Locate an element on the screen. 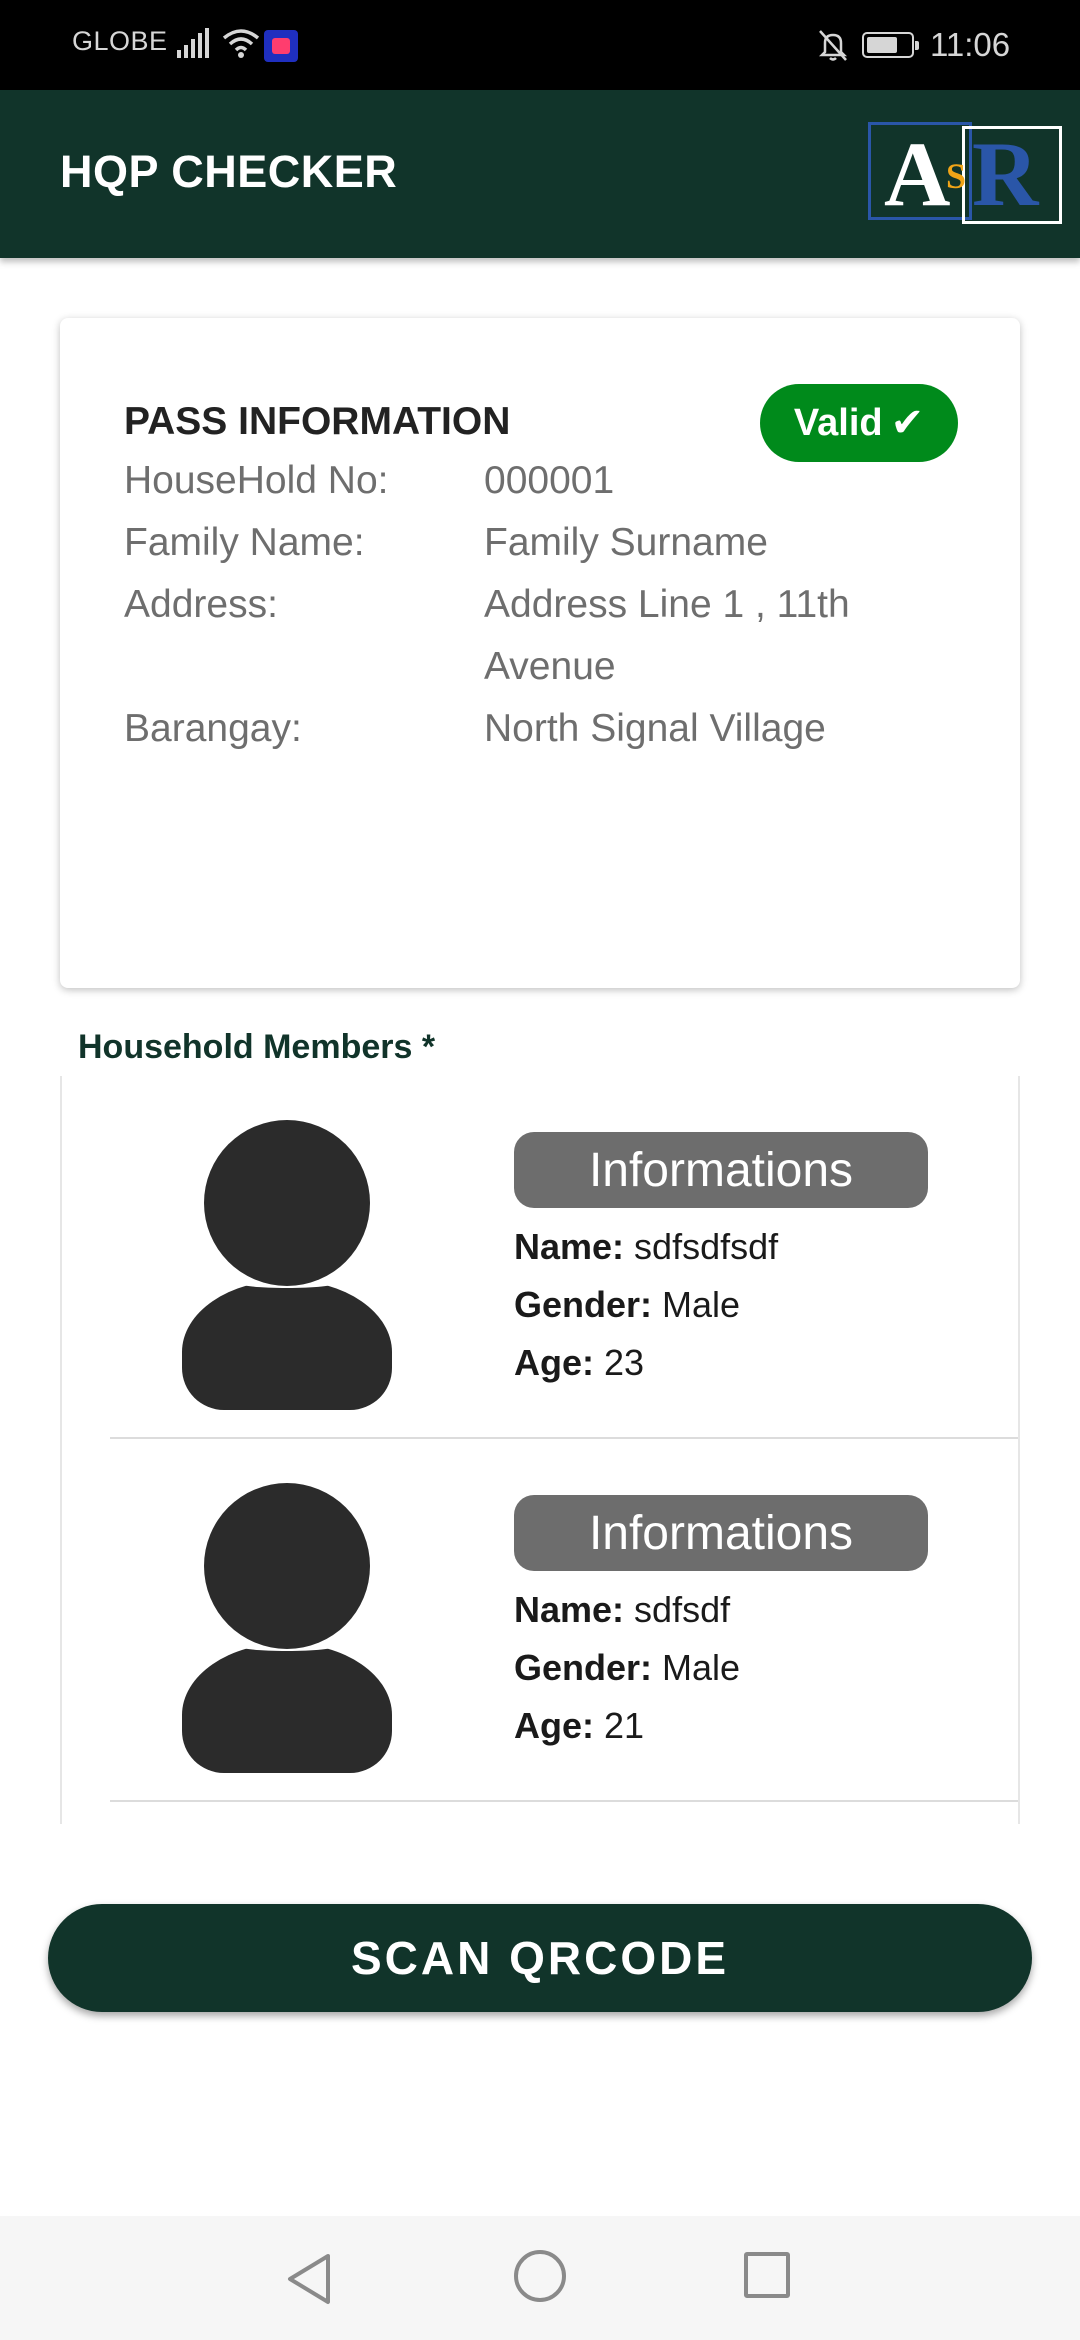 This screenshot has height=2340, width=1080. carrier-name: GLOBE is located at coordinates (120, 41).